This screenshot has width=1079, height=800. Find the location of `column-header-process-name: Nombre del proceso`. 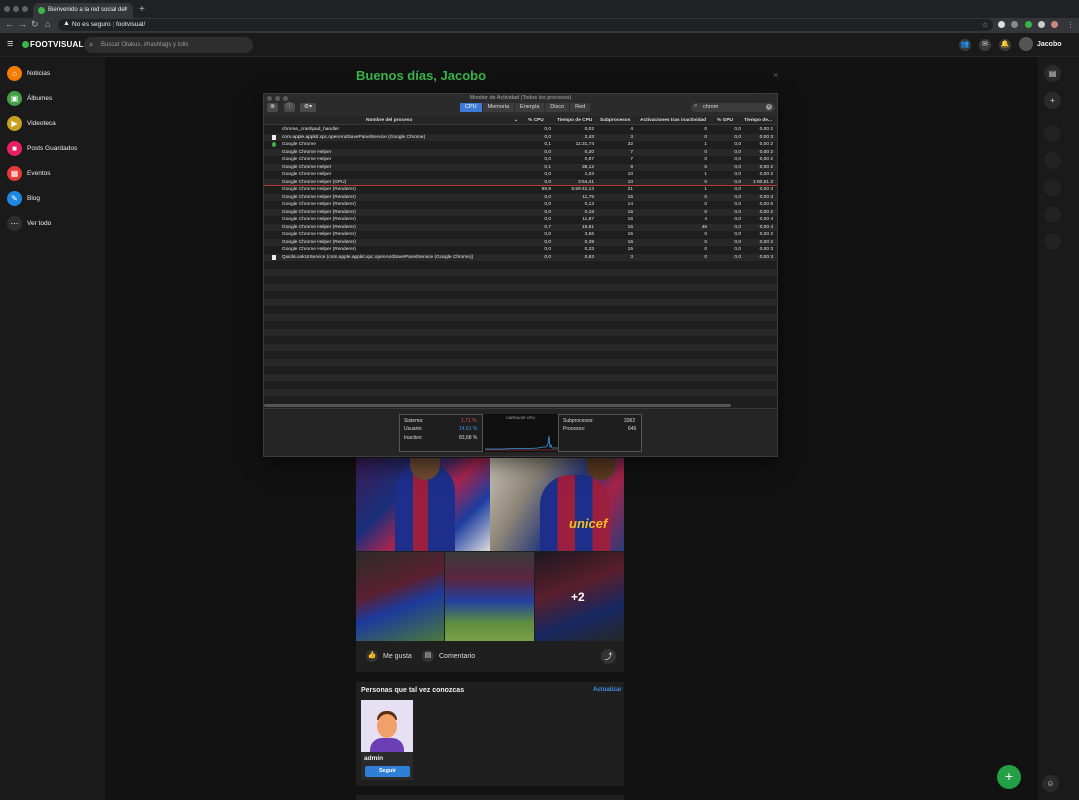

column-header-process-name: Nombre del proceso is located at coordinates (389, 120).